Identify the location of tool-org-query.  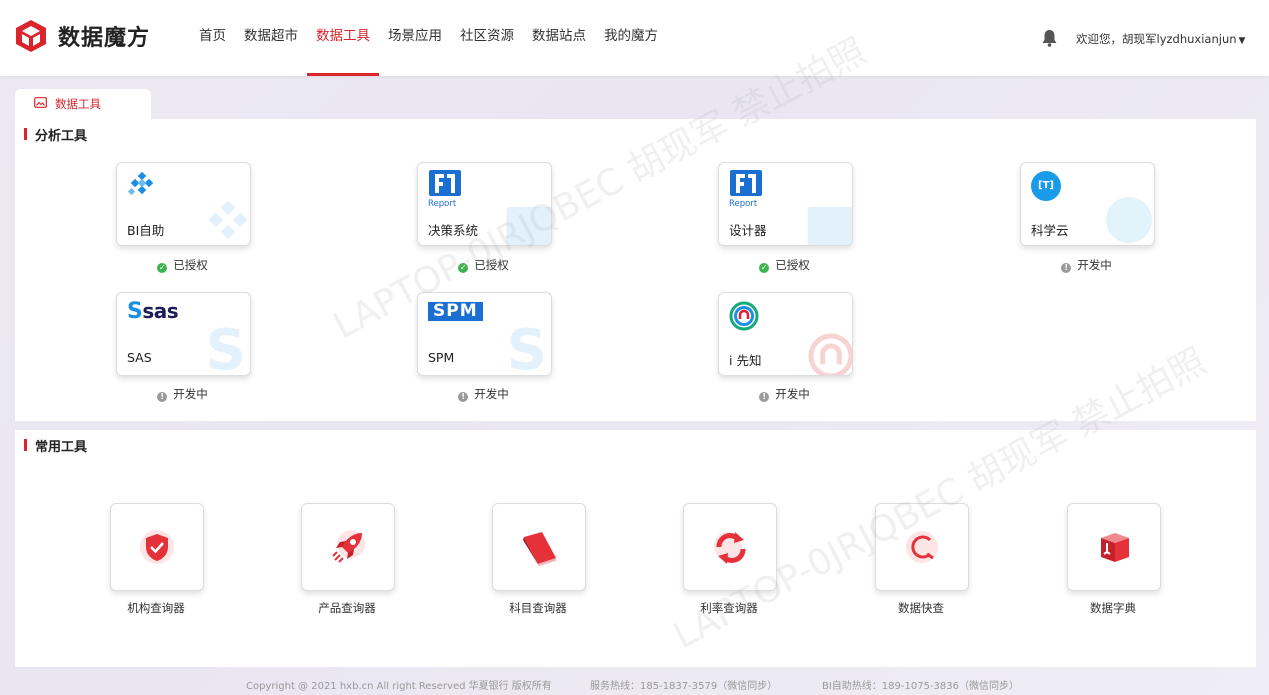
(157, 547).